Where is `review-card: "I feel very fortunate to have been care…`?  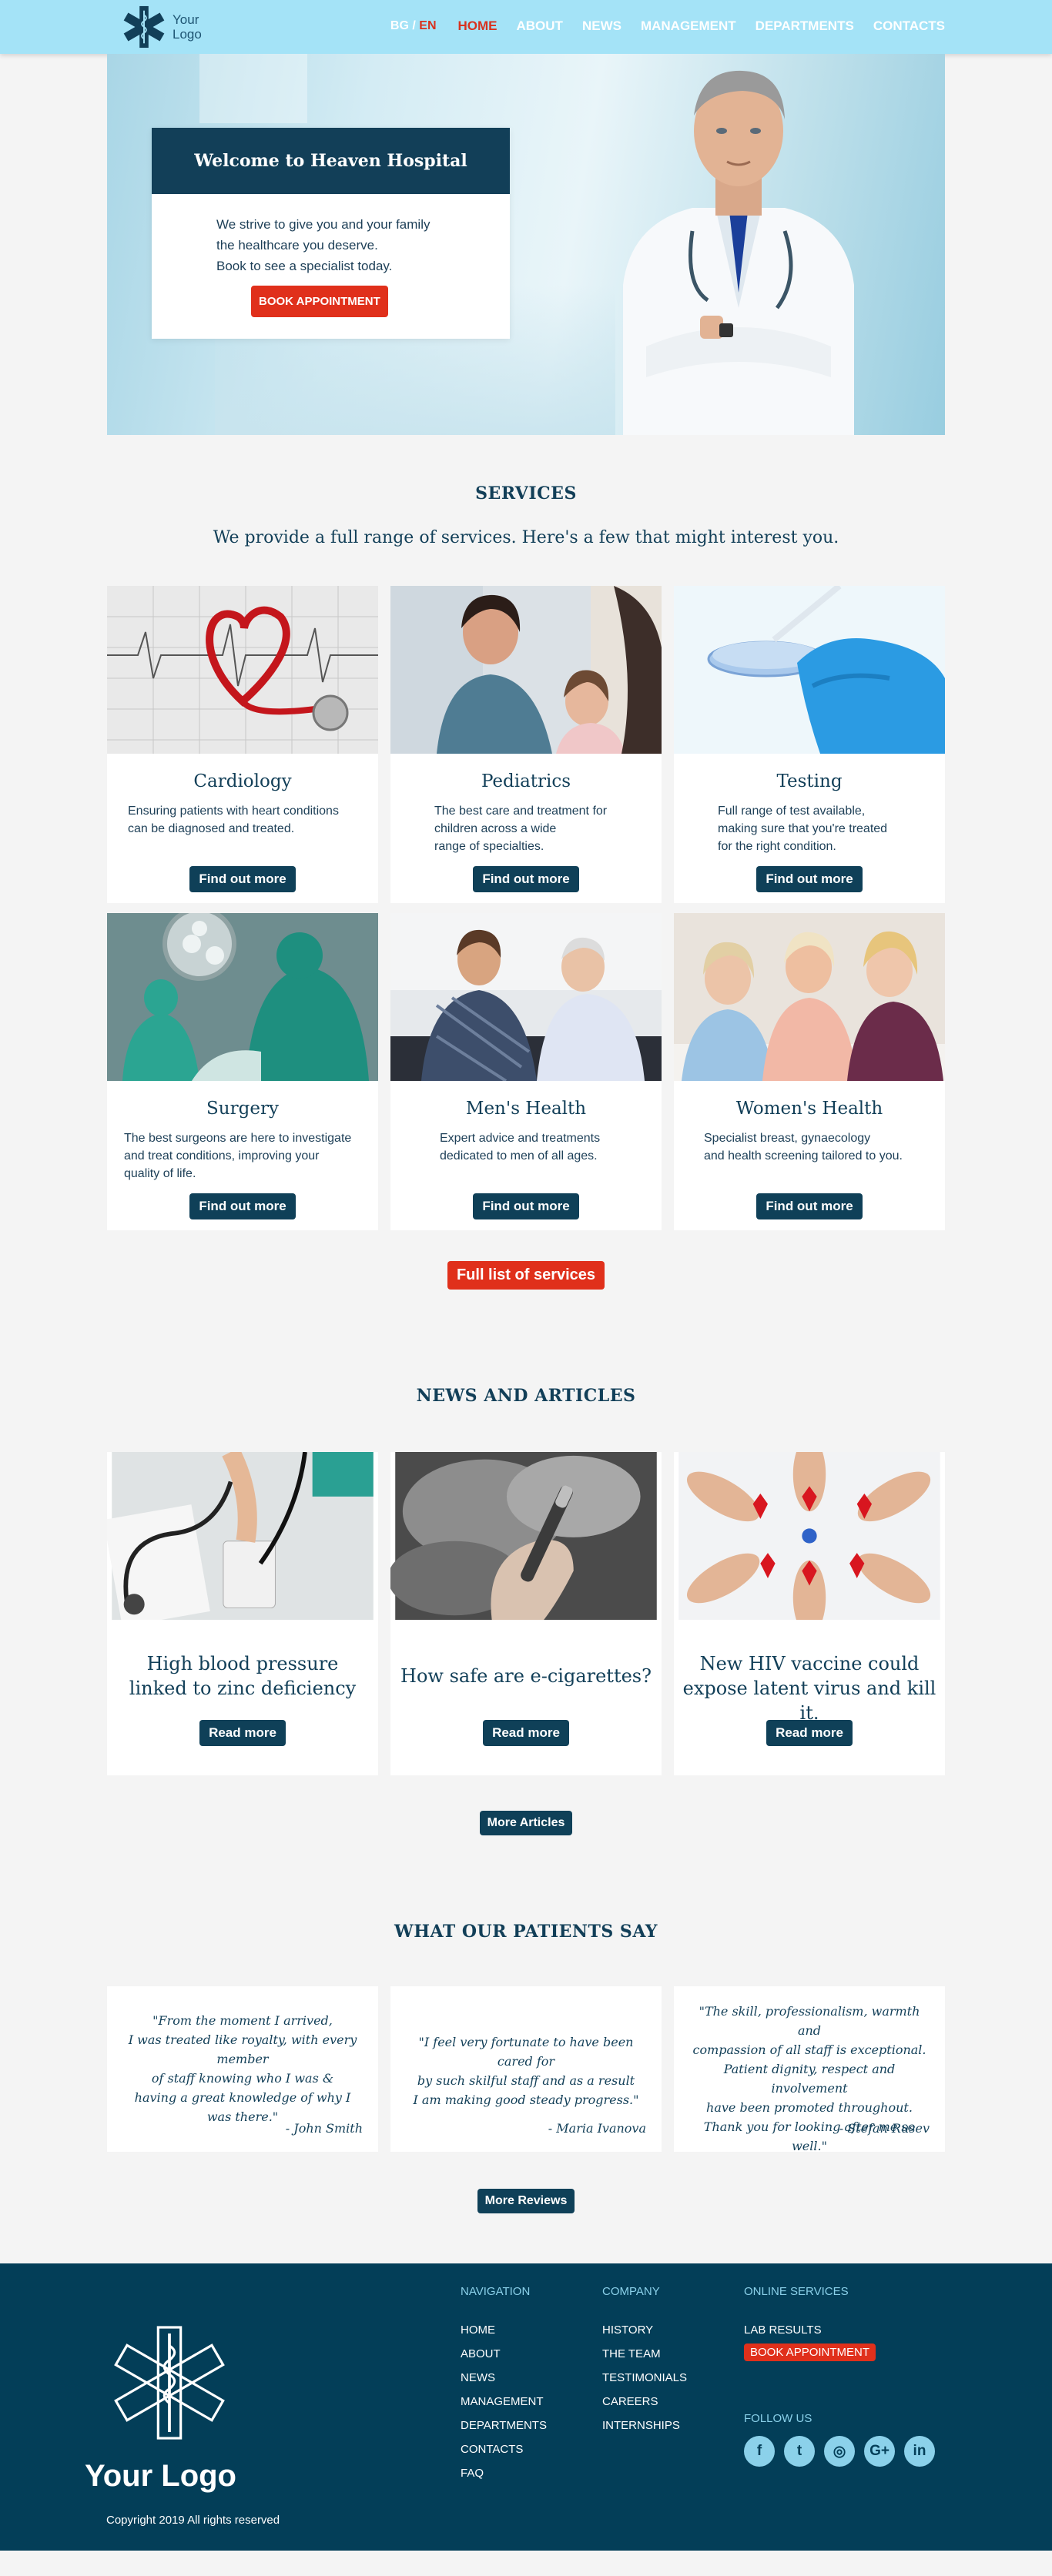 review-card: "I feel very fortunate to have been care… is located at coordinates (526, 2069).